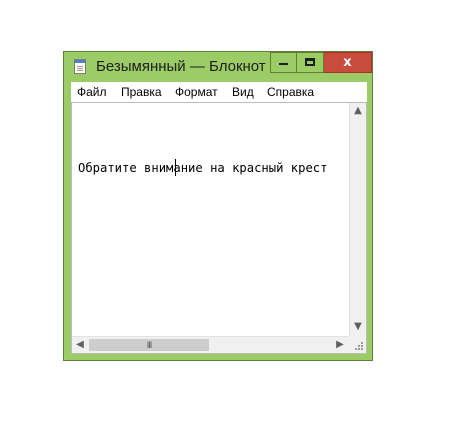 This screenshot has height=428, width=466. What do you see at coordinates (219, 92) in the screenshot?
I see `menu-bar: Файл Правка Формат Вид Справка` at bounding box center [219, 92].